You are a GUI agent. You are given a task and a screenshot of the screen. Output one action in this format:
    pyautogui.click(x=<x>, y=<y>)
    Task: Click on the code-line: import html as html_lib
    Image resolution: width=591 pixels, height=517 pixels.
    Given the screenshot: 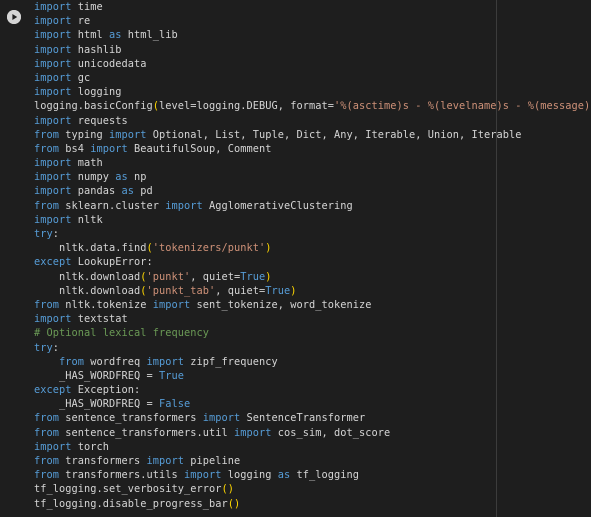 What is the action you would take?
    pyautogui.click(x=312, y=35)
    